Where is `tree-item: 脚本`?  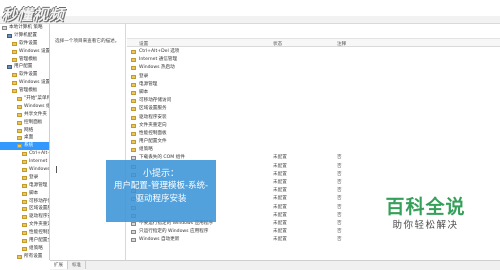
tree-item: 脚本 is located at coordinates (24, 194).